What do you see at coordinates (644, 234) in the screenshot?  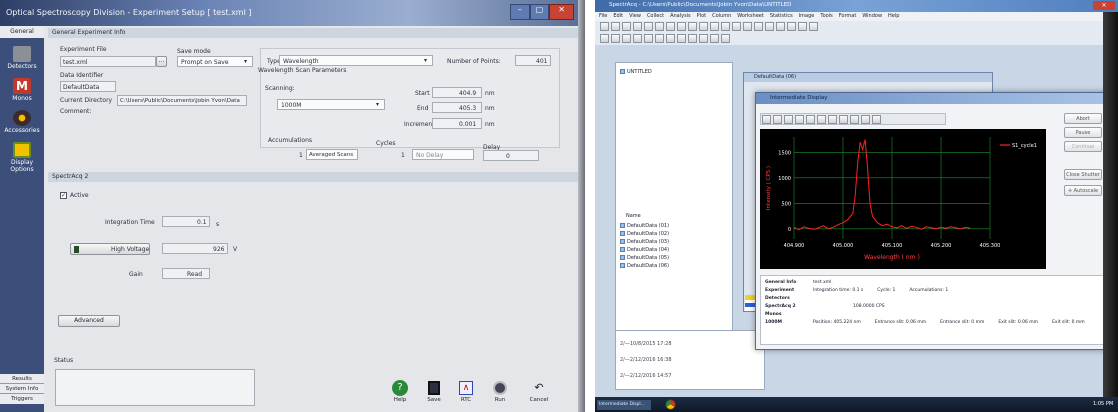 I see `tree-item: DefaultData (02)` at bounding box center [644, 234].